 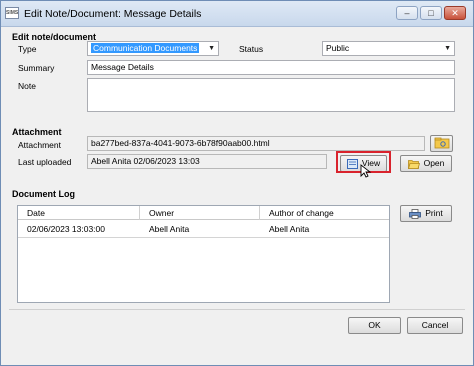 What do you see at coordinates (27, 86) in the screenshot?
I see `note-label: Note` at bounding box center [27, 86].